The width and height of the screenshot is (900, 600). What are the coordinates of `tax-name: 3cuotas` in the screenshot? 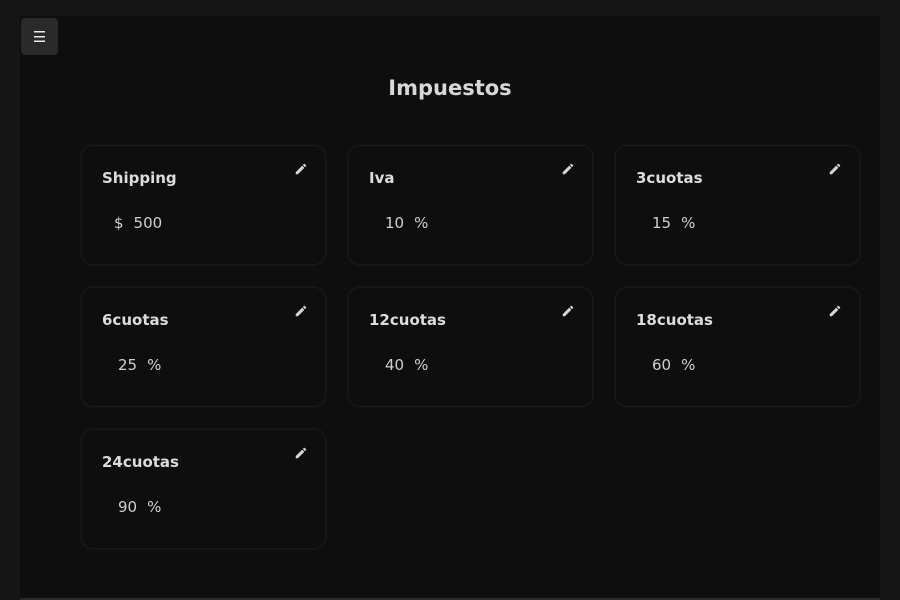 It's located at (669, 178).